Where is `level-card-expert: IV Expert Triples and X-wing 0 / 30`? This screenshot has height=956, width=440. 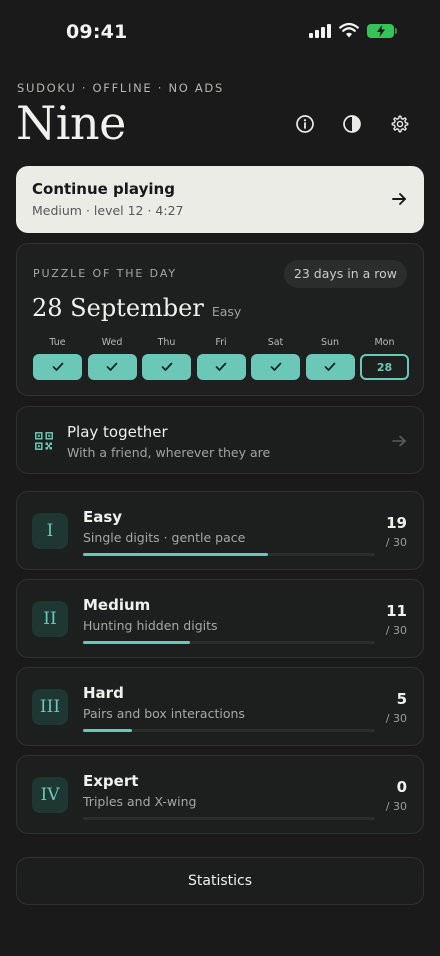 level-card-expert: IV Expert Triples and X-wing 0 / 30 is located at coordinates (220, 794).